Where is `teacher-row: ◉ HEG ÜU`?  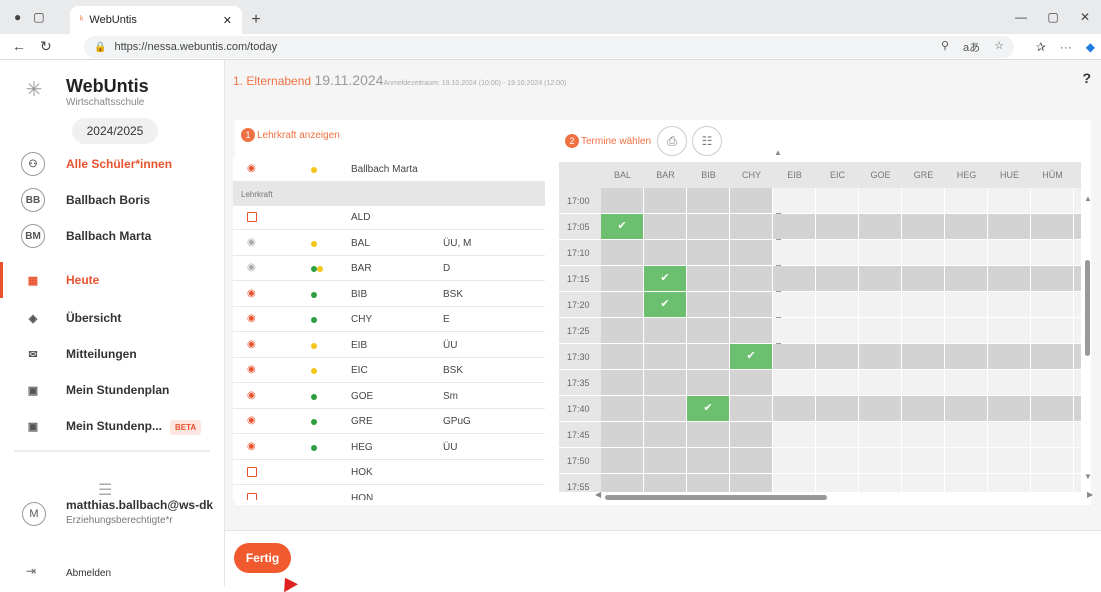 teacher-row: ◉ HEG ÜU is located at coordinates (389, 448).